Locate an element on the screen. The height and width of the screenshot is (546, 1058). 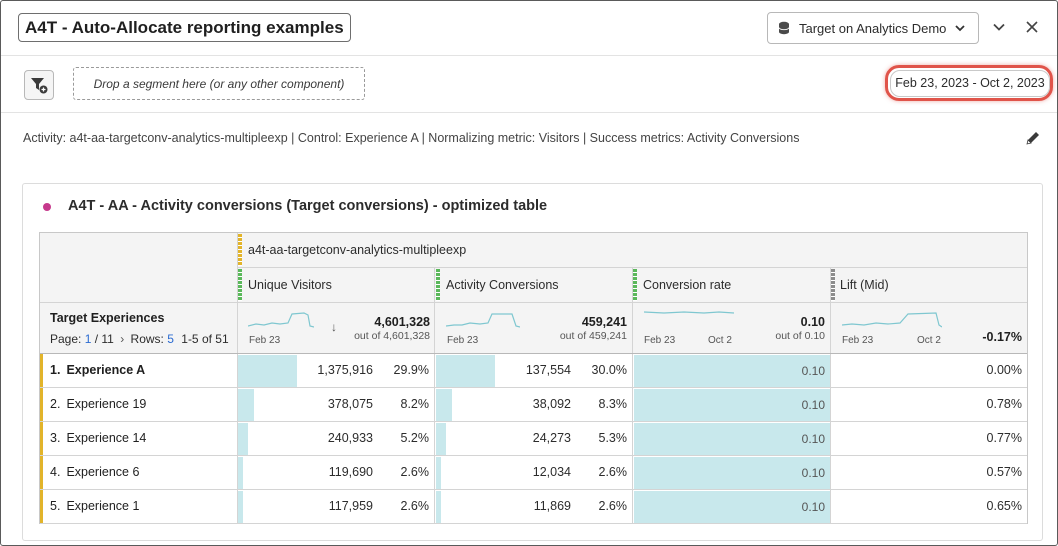
date-range-picker: Feb 23, 2023 - Oct 2, 2023 is located at coordinates (970, 83).